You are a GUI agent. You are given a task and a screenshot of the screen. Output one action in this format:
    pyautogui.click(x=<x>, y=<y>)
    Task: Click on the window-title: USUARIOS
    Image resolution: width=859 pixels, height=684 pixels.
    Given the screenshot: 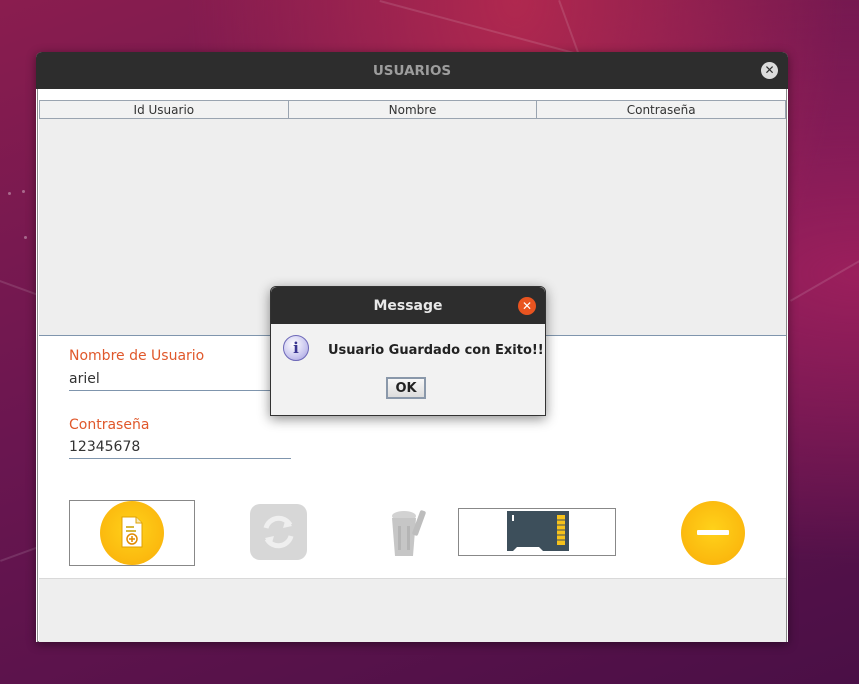 What is the action you would take?
    pyautogui.click(x=412, y=70)
    